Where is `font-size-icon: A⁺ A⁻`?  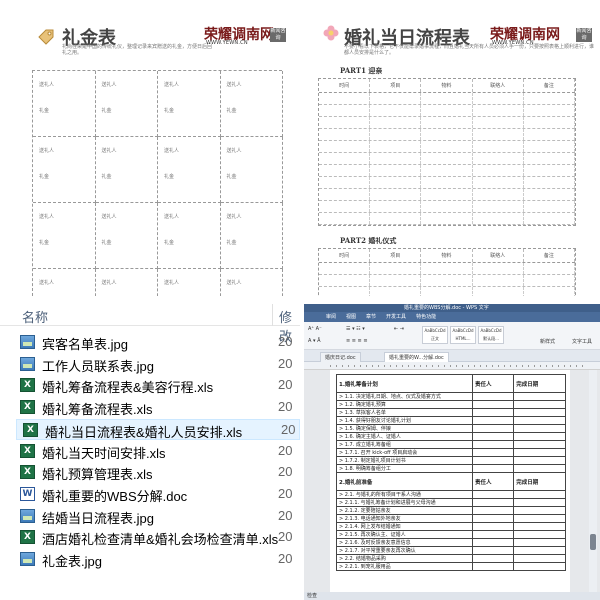
font-size-icon: A⁺ A⁻ is located at coordinates (315, 329).